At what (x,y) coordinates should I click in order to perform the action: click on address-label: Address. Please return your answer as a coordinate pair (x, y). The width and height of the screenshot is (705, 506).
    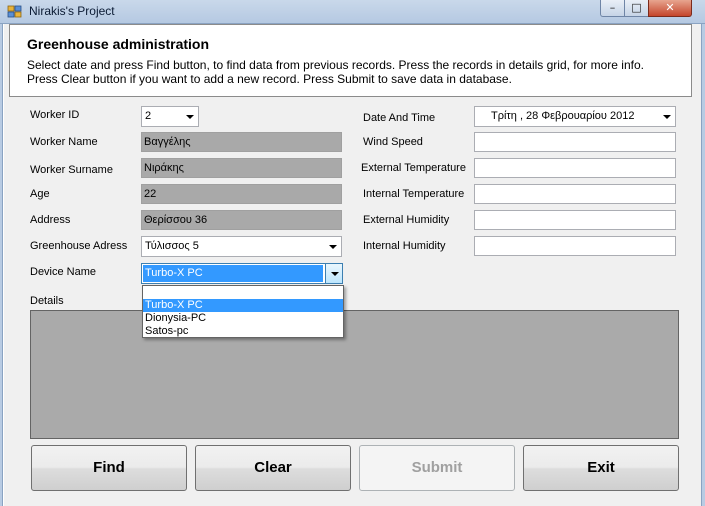
    Looking at the image, I should click on (50, 220).